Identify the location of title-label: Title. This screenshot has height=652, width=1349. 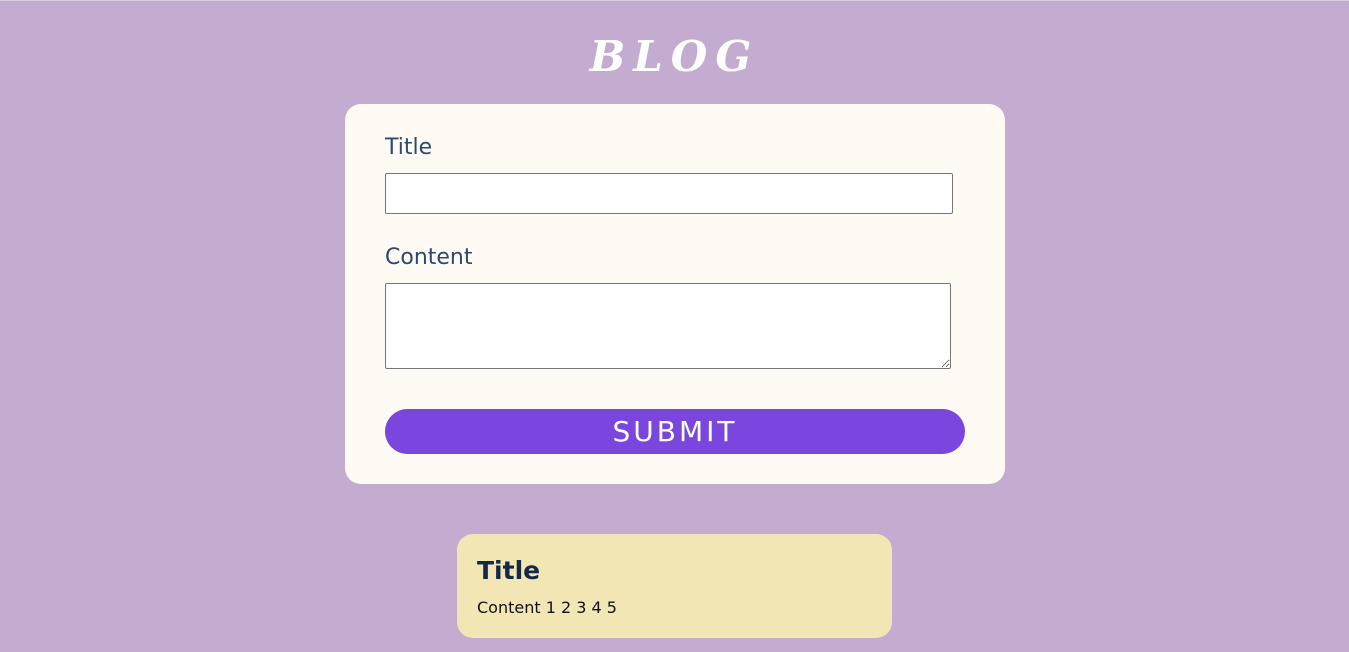
(409, 147).